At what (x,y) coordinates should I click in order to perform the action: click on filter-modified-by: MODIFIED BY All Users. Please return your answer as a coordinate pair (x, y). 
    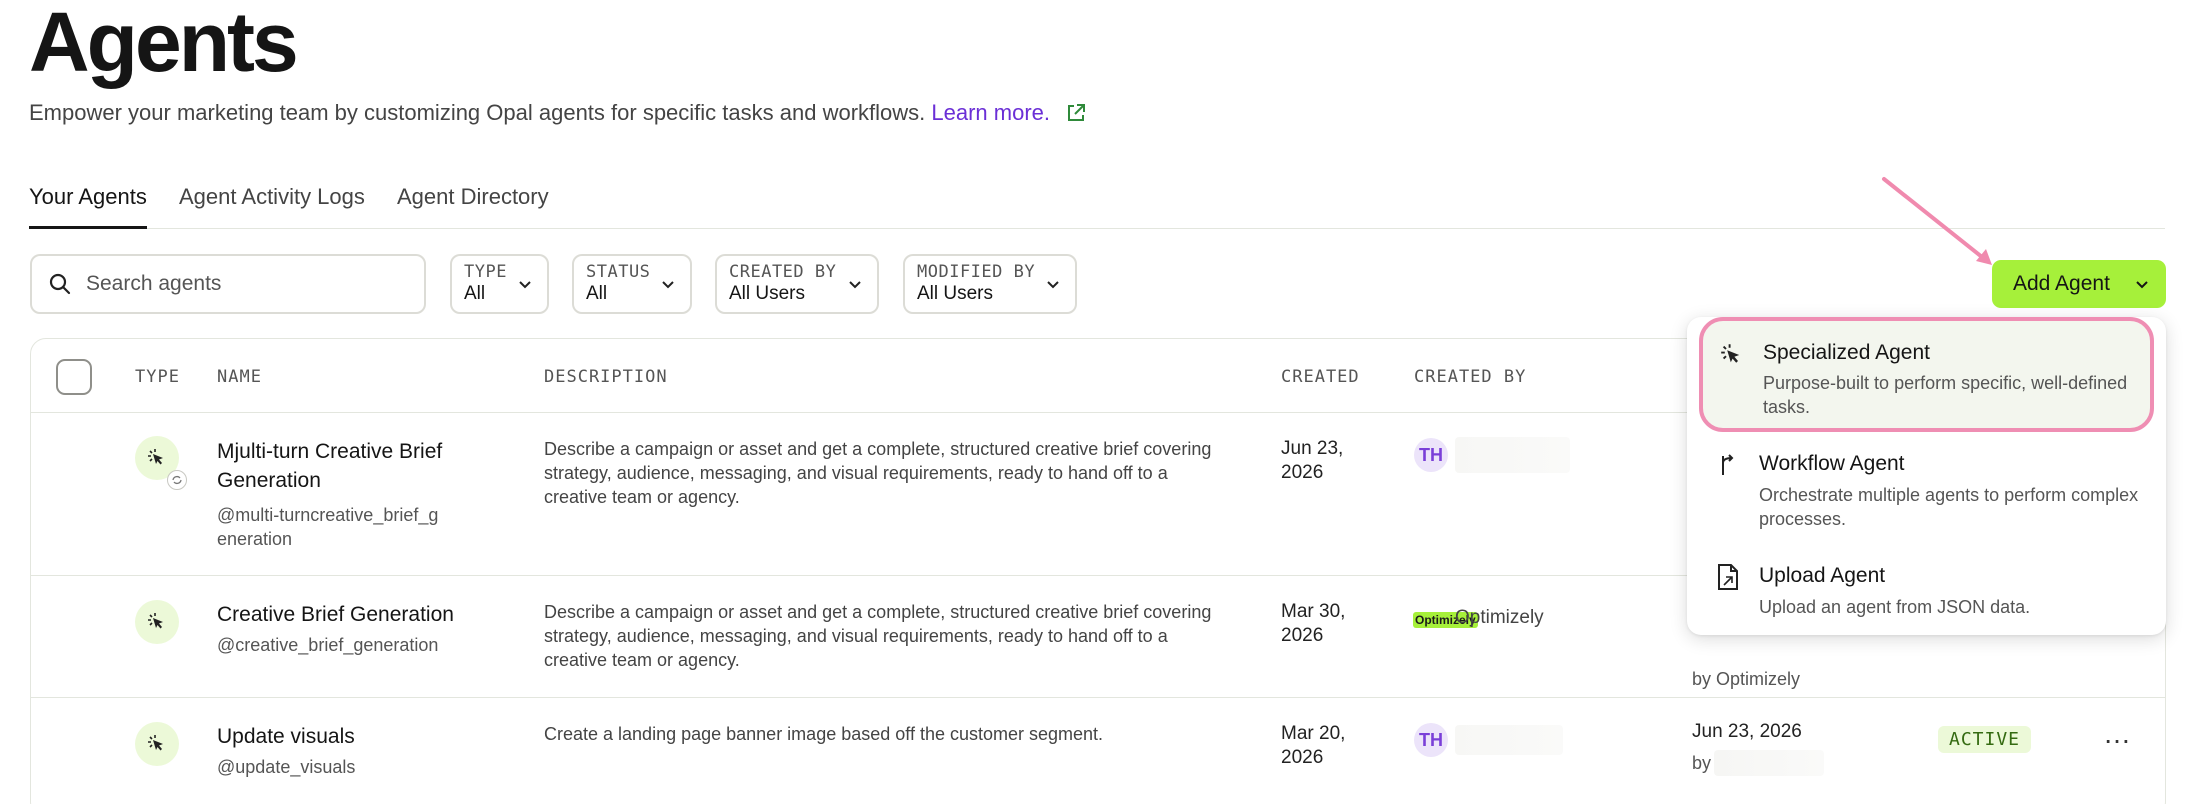
    Looking at the image, I should click on (990, 284).